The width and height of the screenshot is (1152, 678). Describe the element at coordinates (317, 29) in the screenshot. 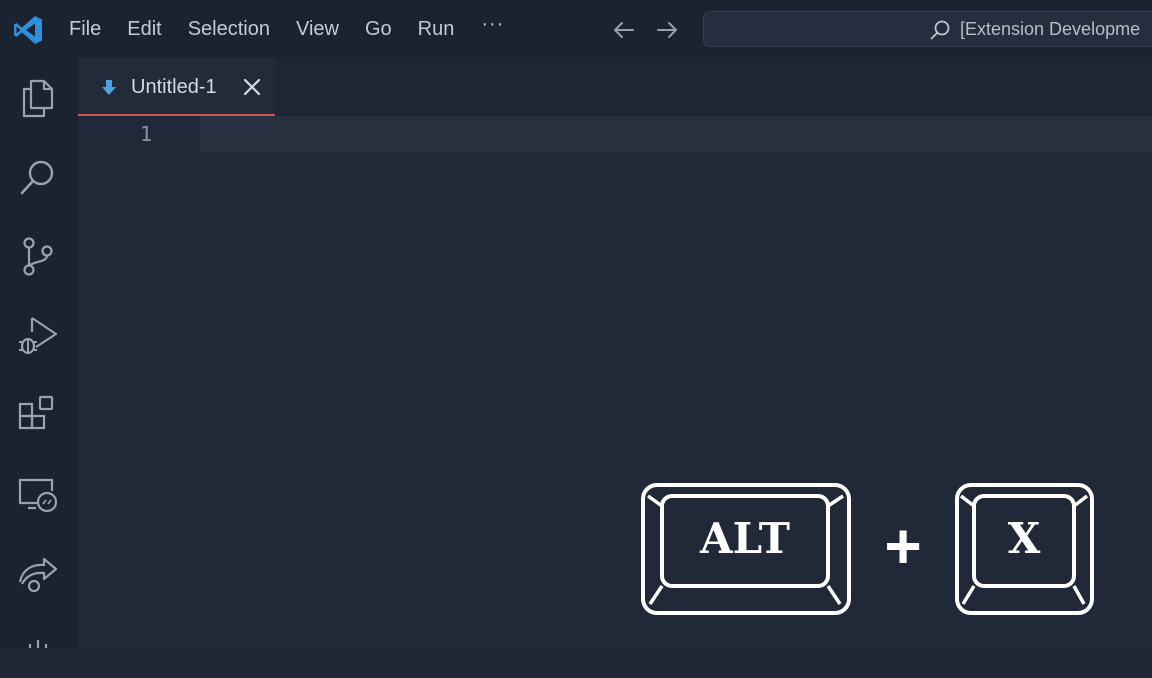

I see `menu-view: View` at that location.